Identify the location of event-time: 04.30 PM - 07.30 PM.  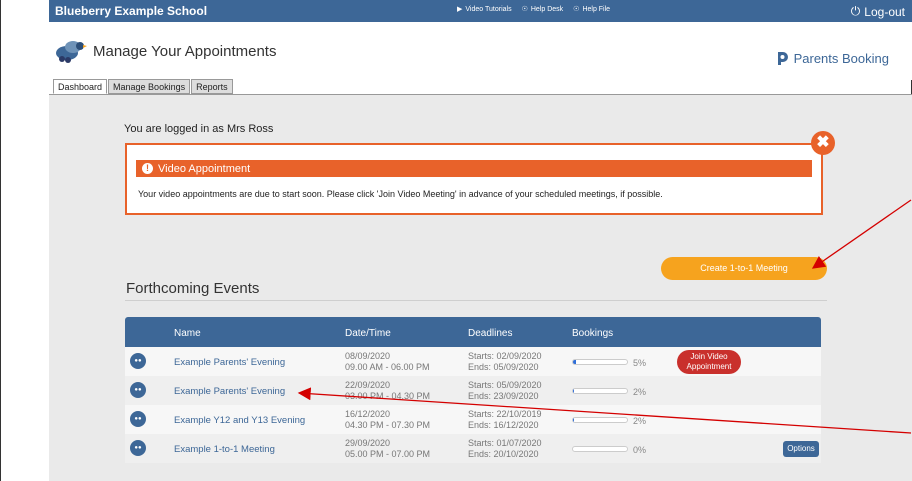
(388, 425).